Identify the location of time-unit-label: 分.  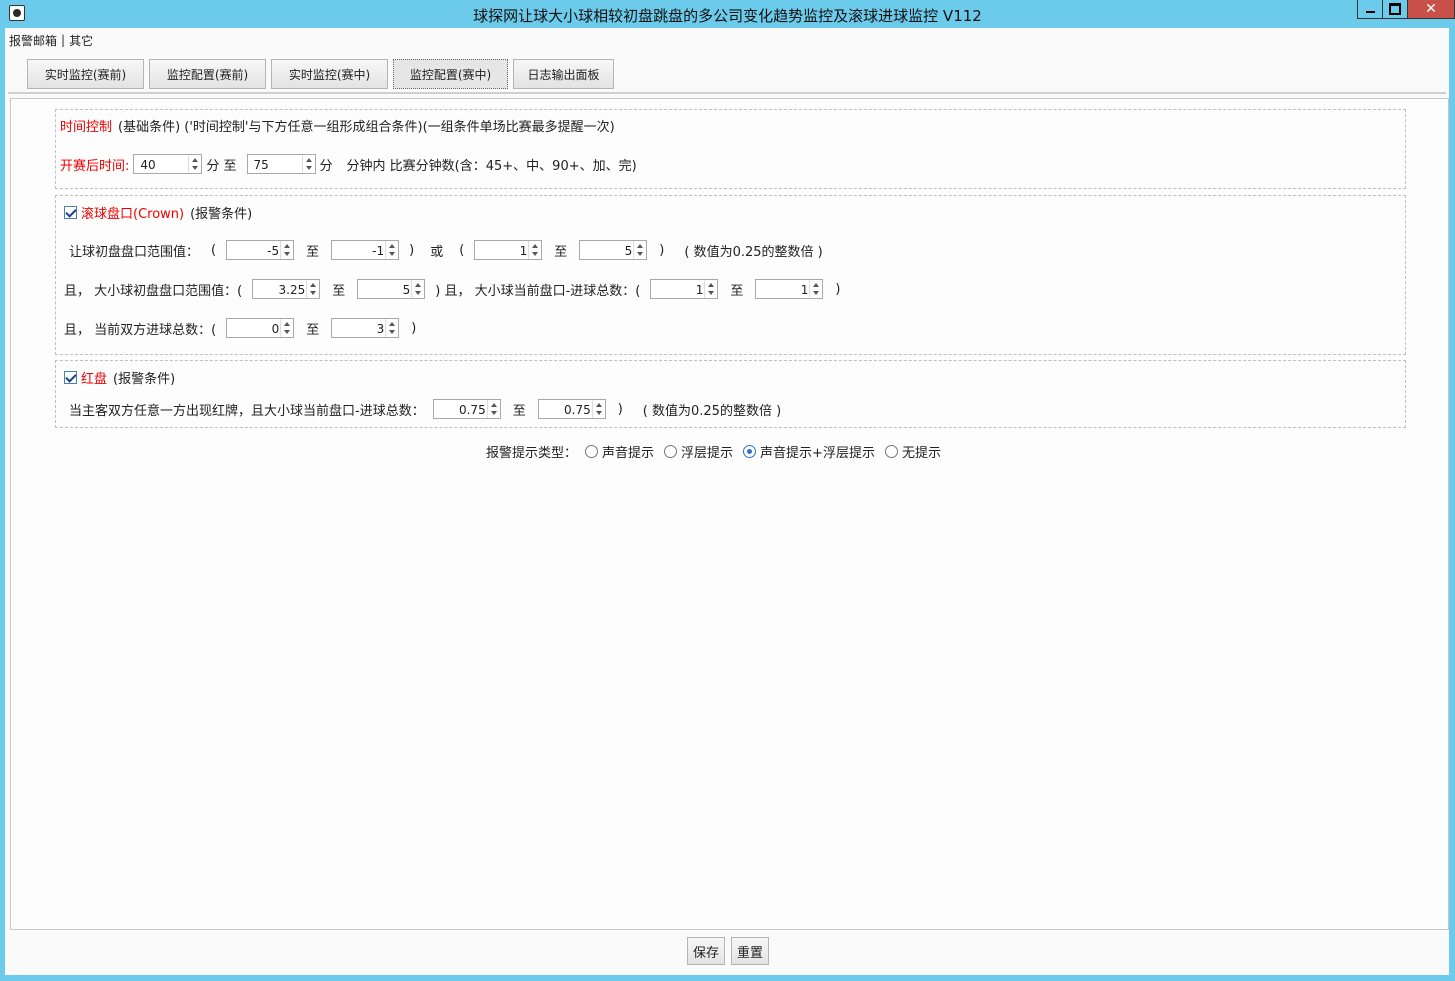
(326, 166).